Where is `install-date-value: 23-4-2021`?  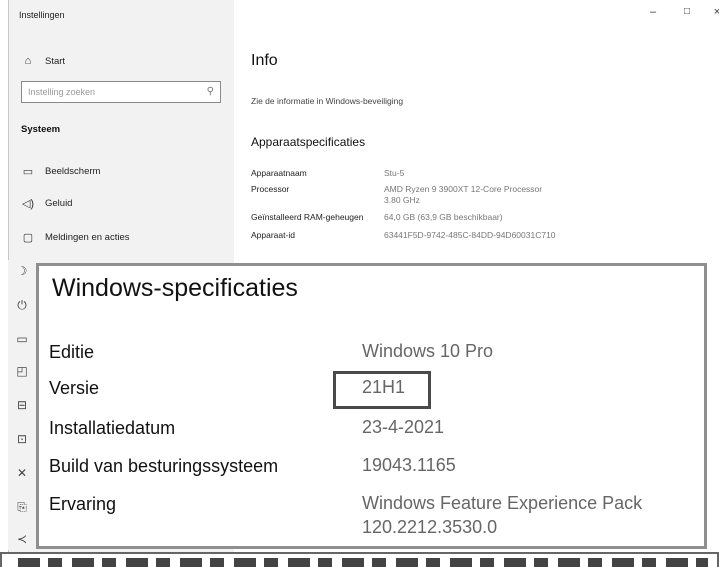 install-date-value: 23-4-2021 is located at coordinates (403, 427).